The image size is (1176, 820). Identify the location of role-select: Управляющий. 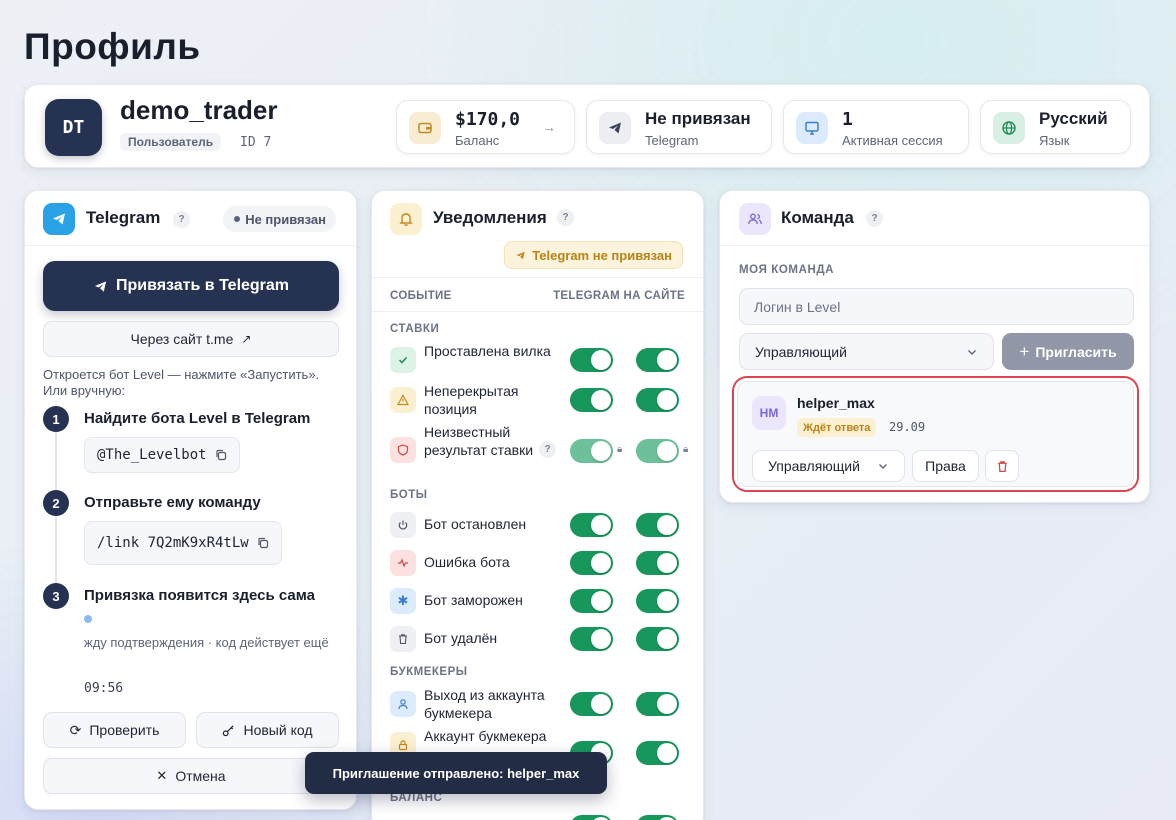
(866, 351).